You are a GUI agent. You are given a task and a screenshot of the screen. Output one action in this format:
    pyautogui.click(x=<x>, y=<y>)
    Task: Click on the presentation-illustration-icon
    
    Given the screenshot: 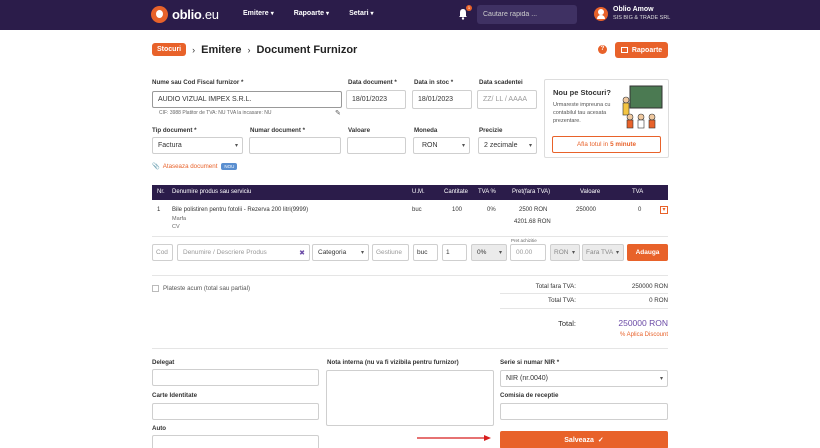 What is the action you would take?
    pyautogui.click(x=642, y=107)
    